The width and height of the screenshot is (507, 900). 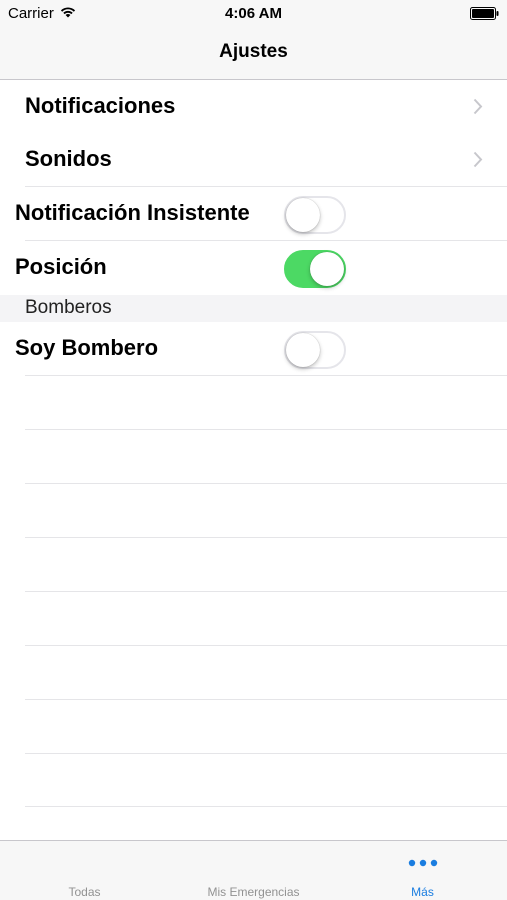 I want to click on row-label: Notificación Insistente, so click(x=132, y=212).